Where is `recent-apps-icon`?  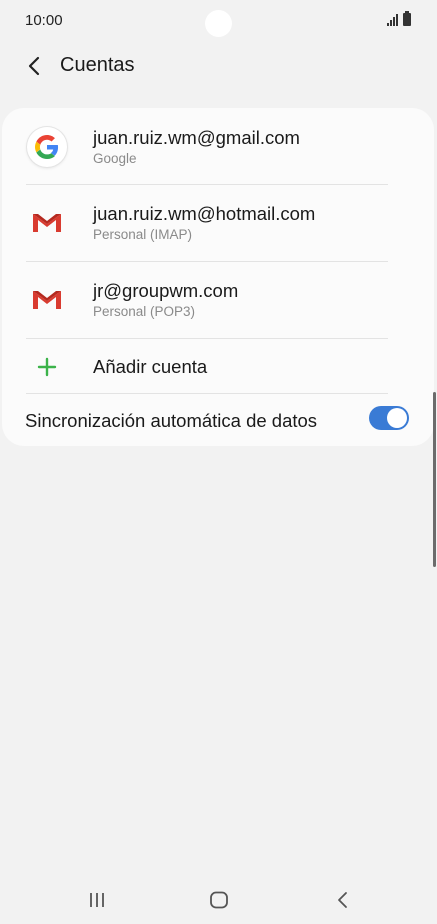
recent-apps-icon is located at coordinates (97, 900).